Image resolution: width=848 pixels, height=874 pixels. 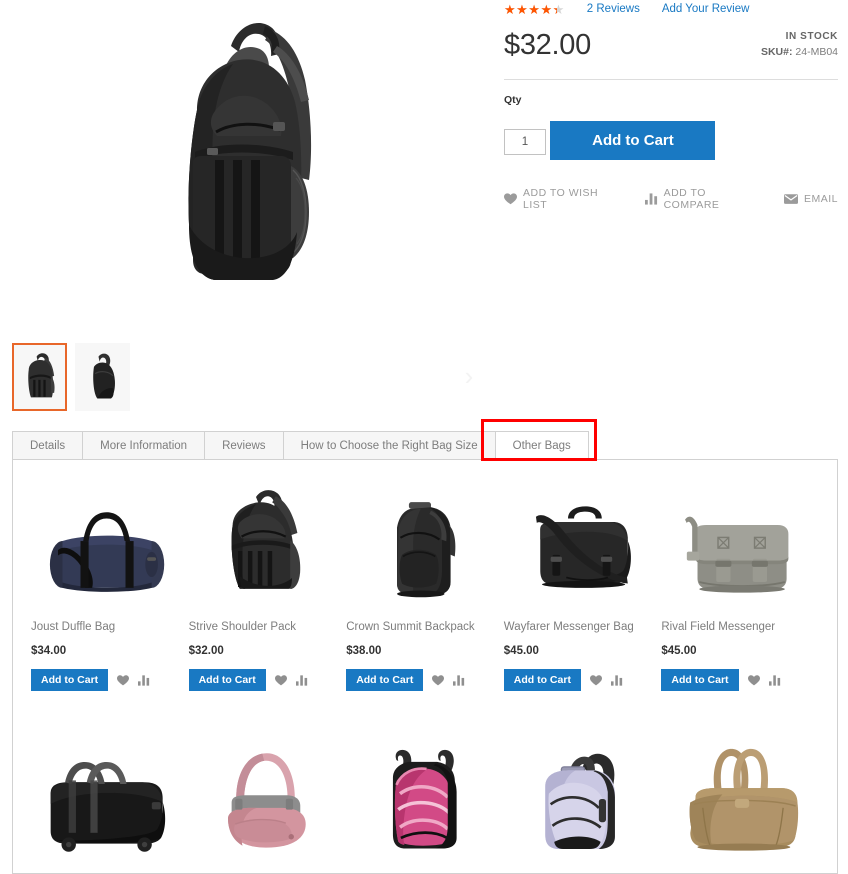 What do you see at coordinates (107, 807) in the screenshot?
I see `black-rolling-duffle-icon` at bounding box center [107, 807].